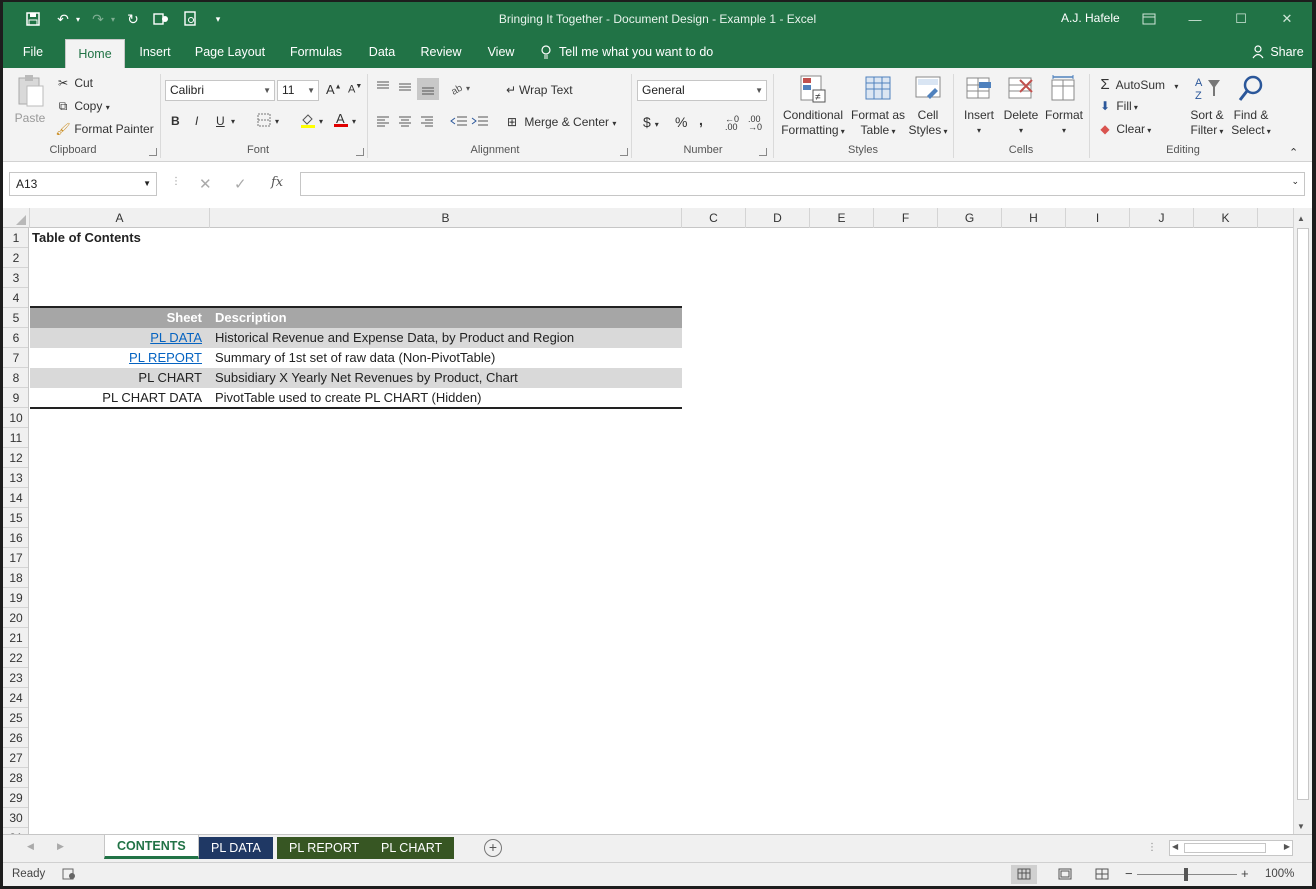  Describe the element at coordinates (1241, 19) in the screenshot. I see `maximize-icon: ☐` at that location.